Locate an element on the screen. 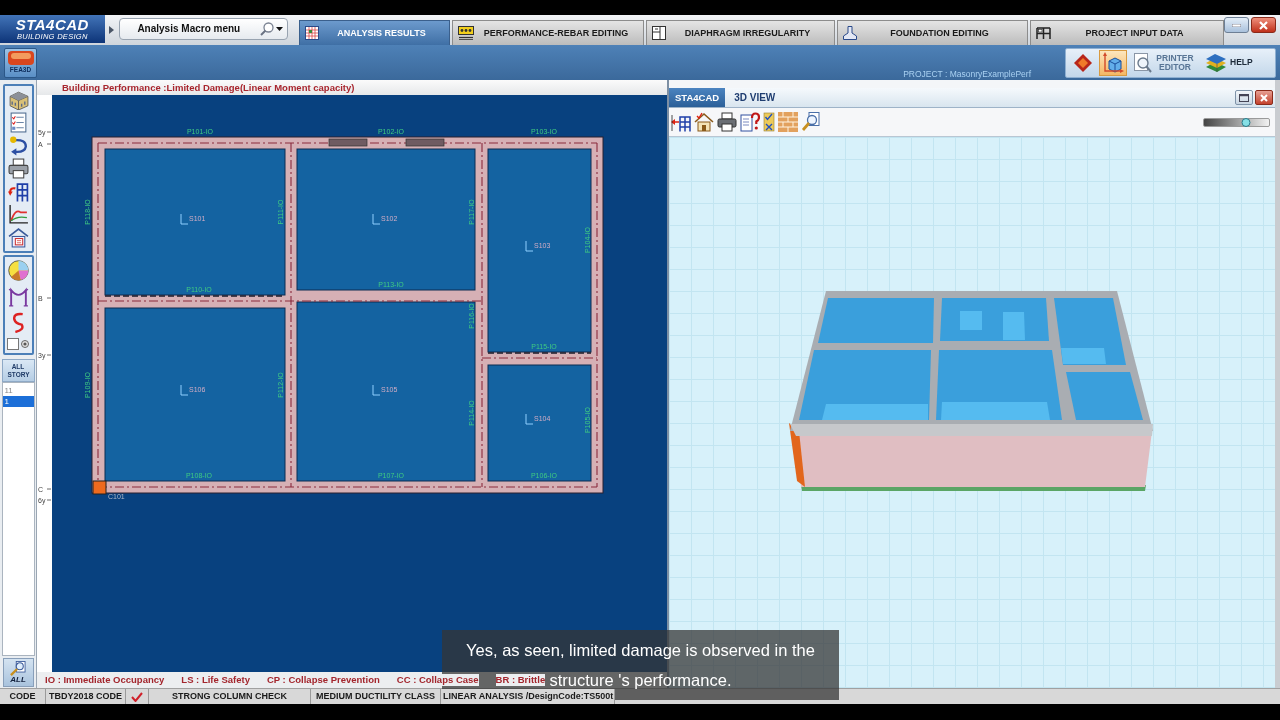 The image size is (1280, 720). status-text: STRONG COLUMN CHECK is located at coordinates (230, 696).